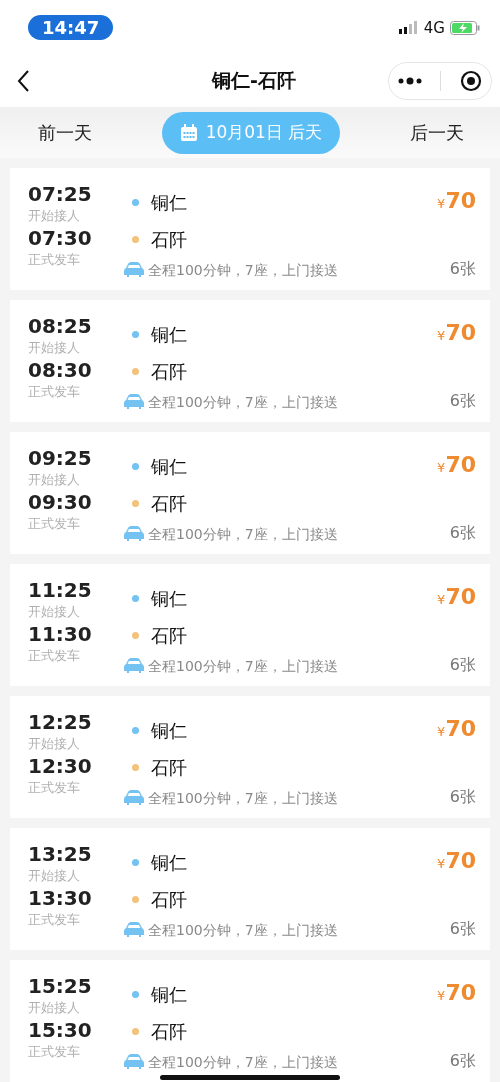  Describe the element at coordinates (60, 766) in the screenshot. I see `departure-time: 12:30` at that location.